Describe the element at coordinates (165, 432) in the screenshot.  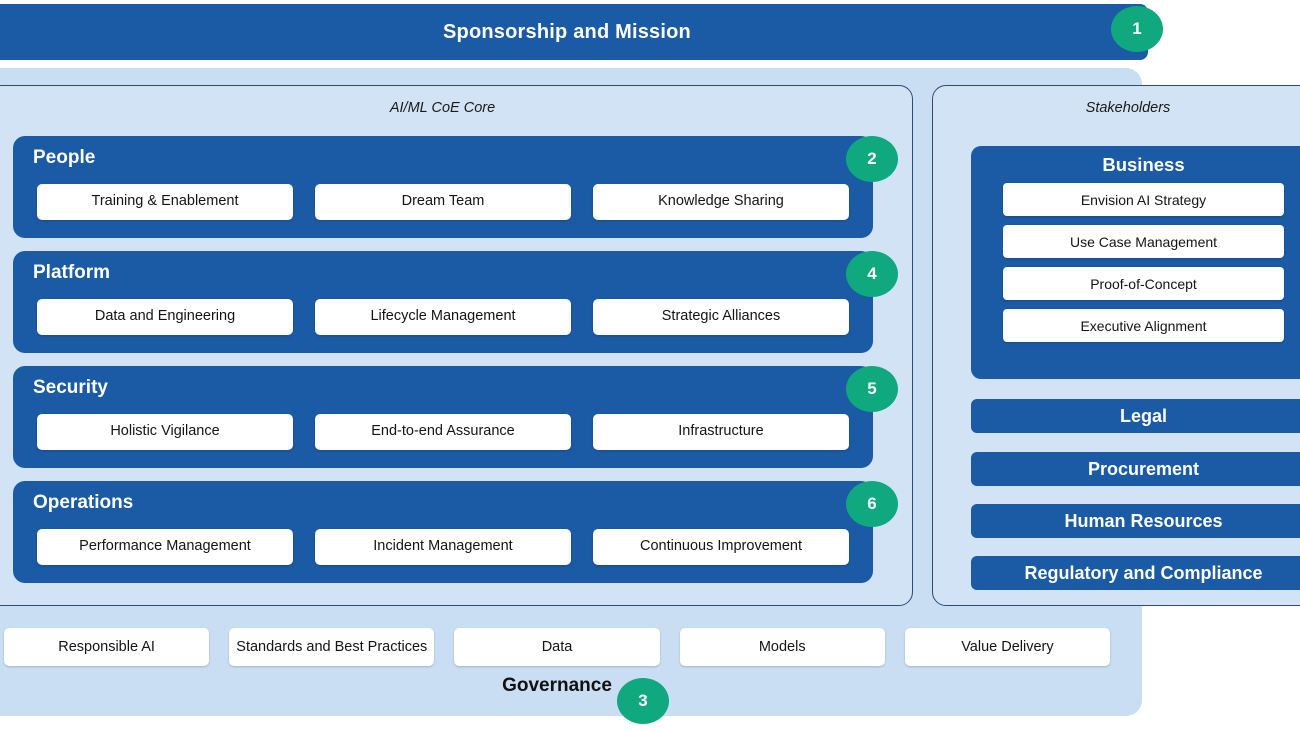
I see `chip-holistic-vigilance: Holistic Vigilance` at that location.